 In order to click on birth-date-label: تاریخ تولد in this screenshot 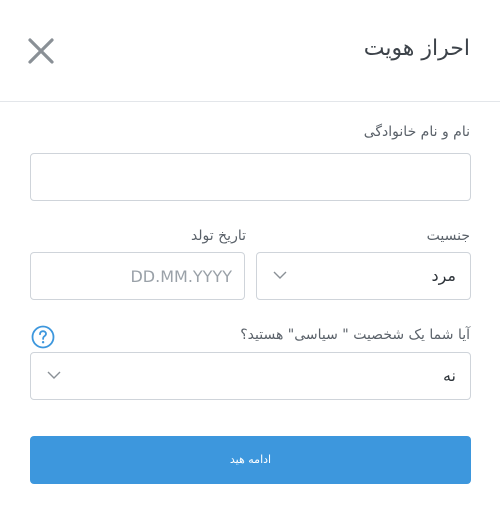, I will do `click(218, 236)`.